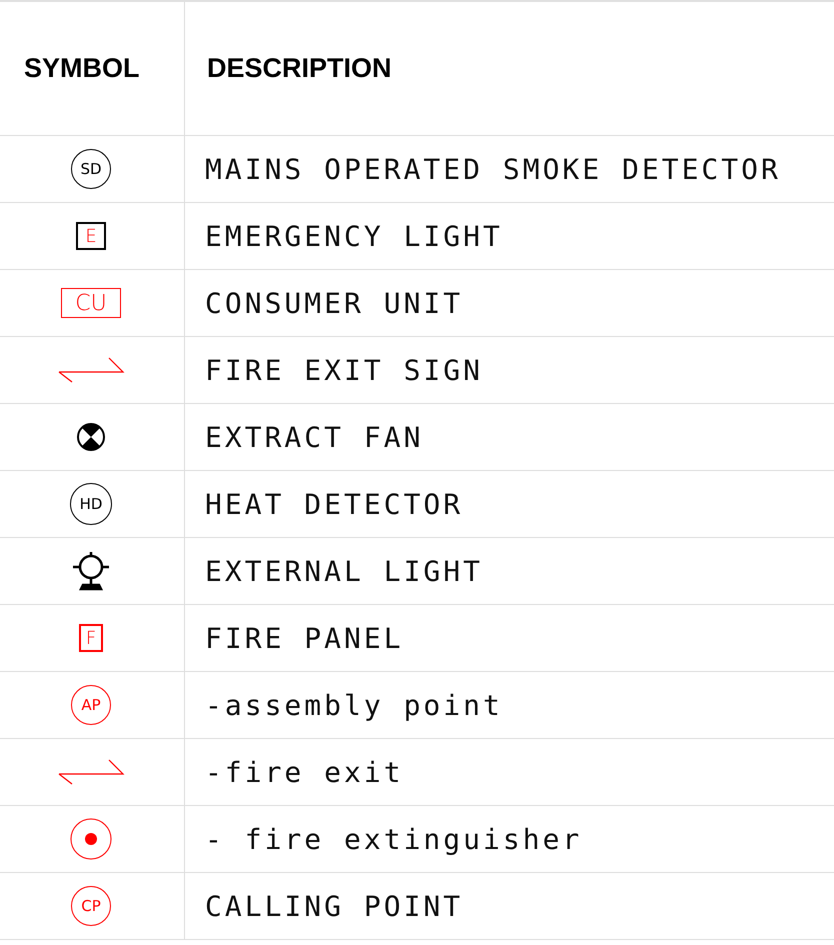 The height and width of the screenshot is (945, 834). I want to click on consumer-unit-symbol: CU, so click(91, 303).